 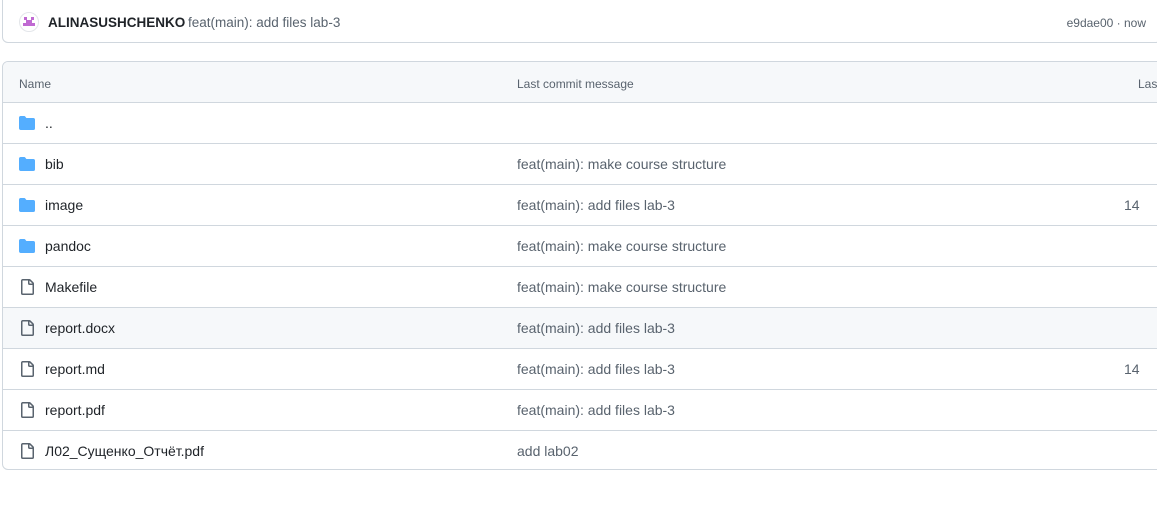 I want to click on table-row: pandoc feat(main): make course structure, so click(x=580, y=246).